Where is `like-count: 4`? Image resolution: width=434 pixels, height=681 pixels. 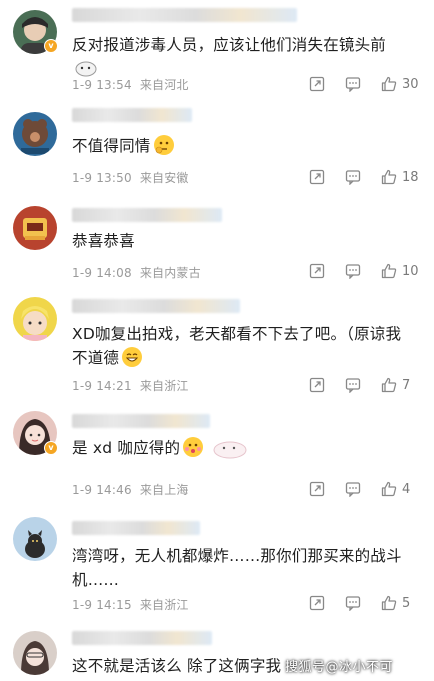 like-count: 4 is located at coordinates (406, 489).